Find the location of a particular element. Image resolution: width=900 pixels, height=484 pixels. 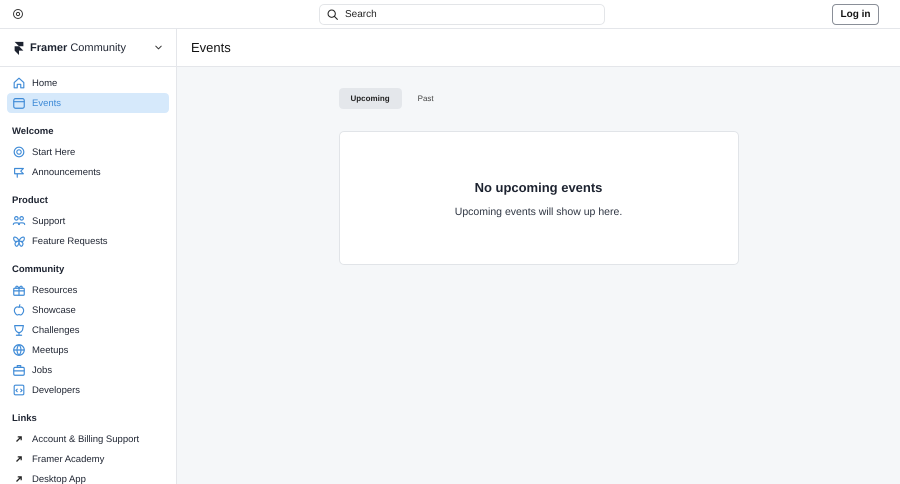

trophy-icon is located at coordinates (19, 330).